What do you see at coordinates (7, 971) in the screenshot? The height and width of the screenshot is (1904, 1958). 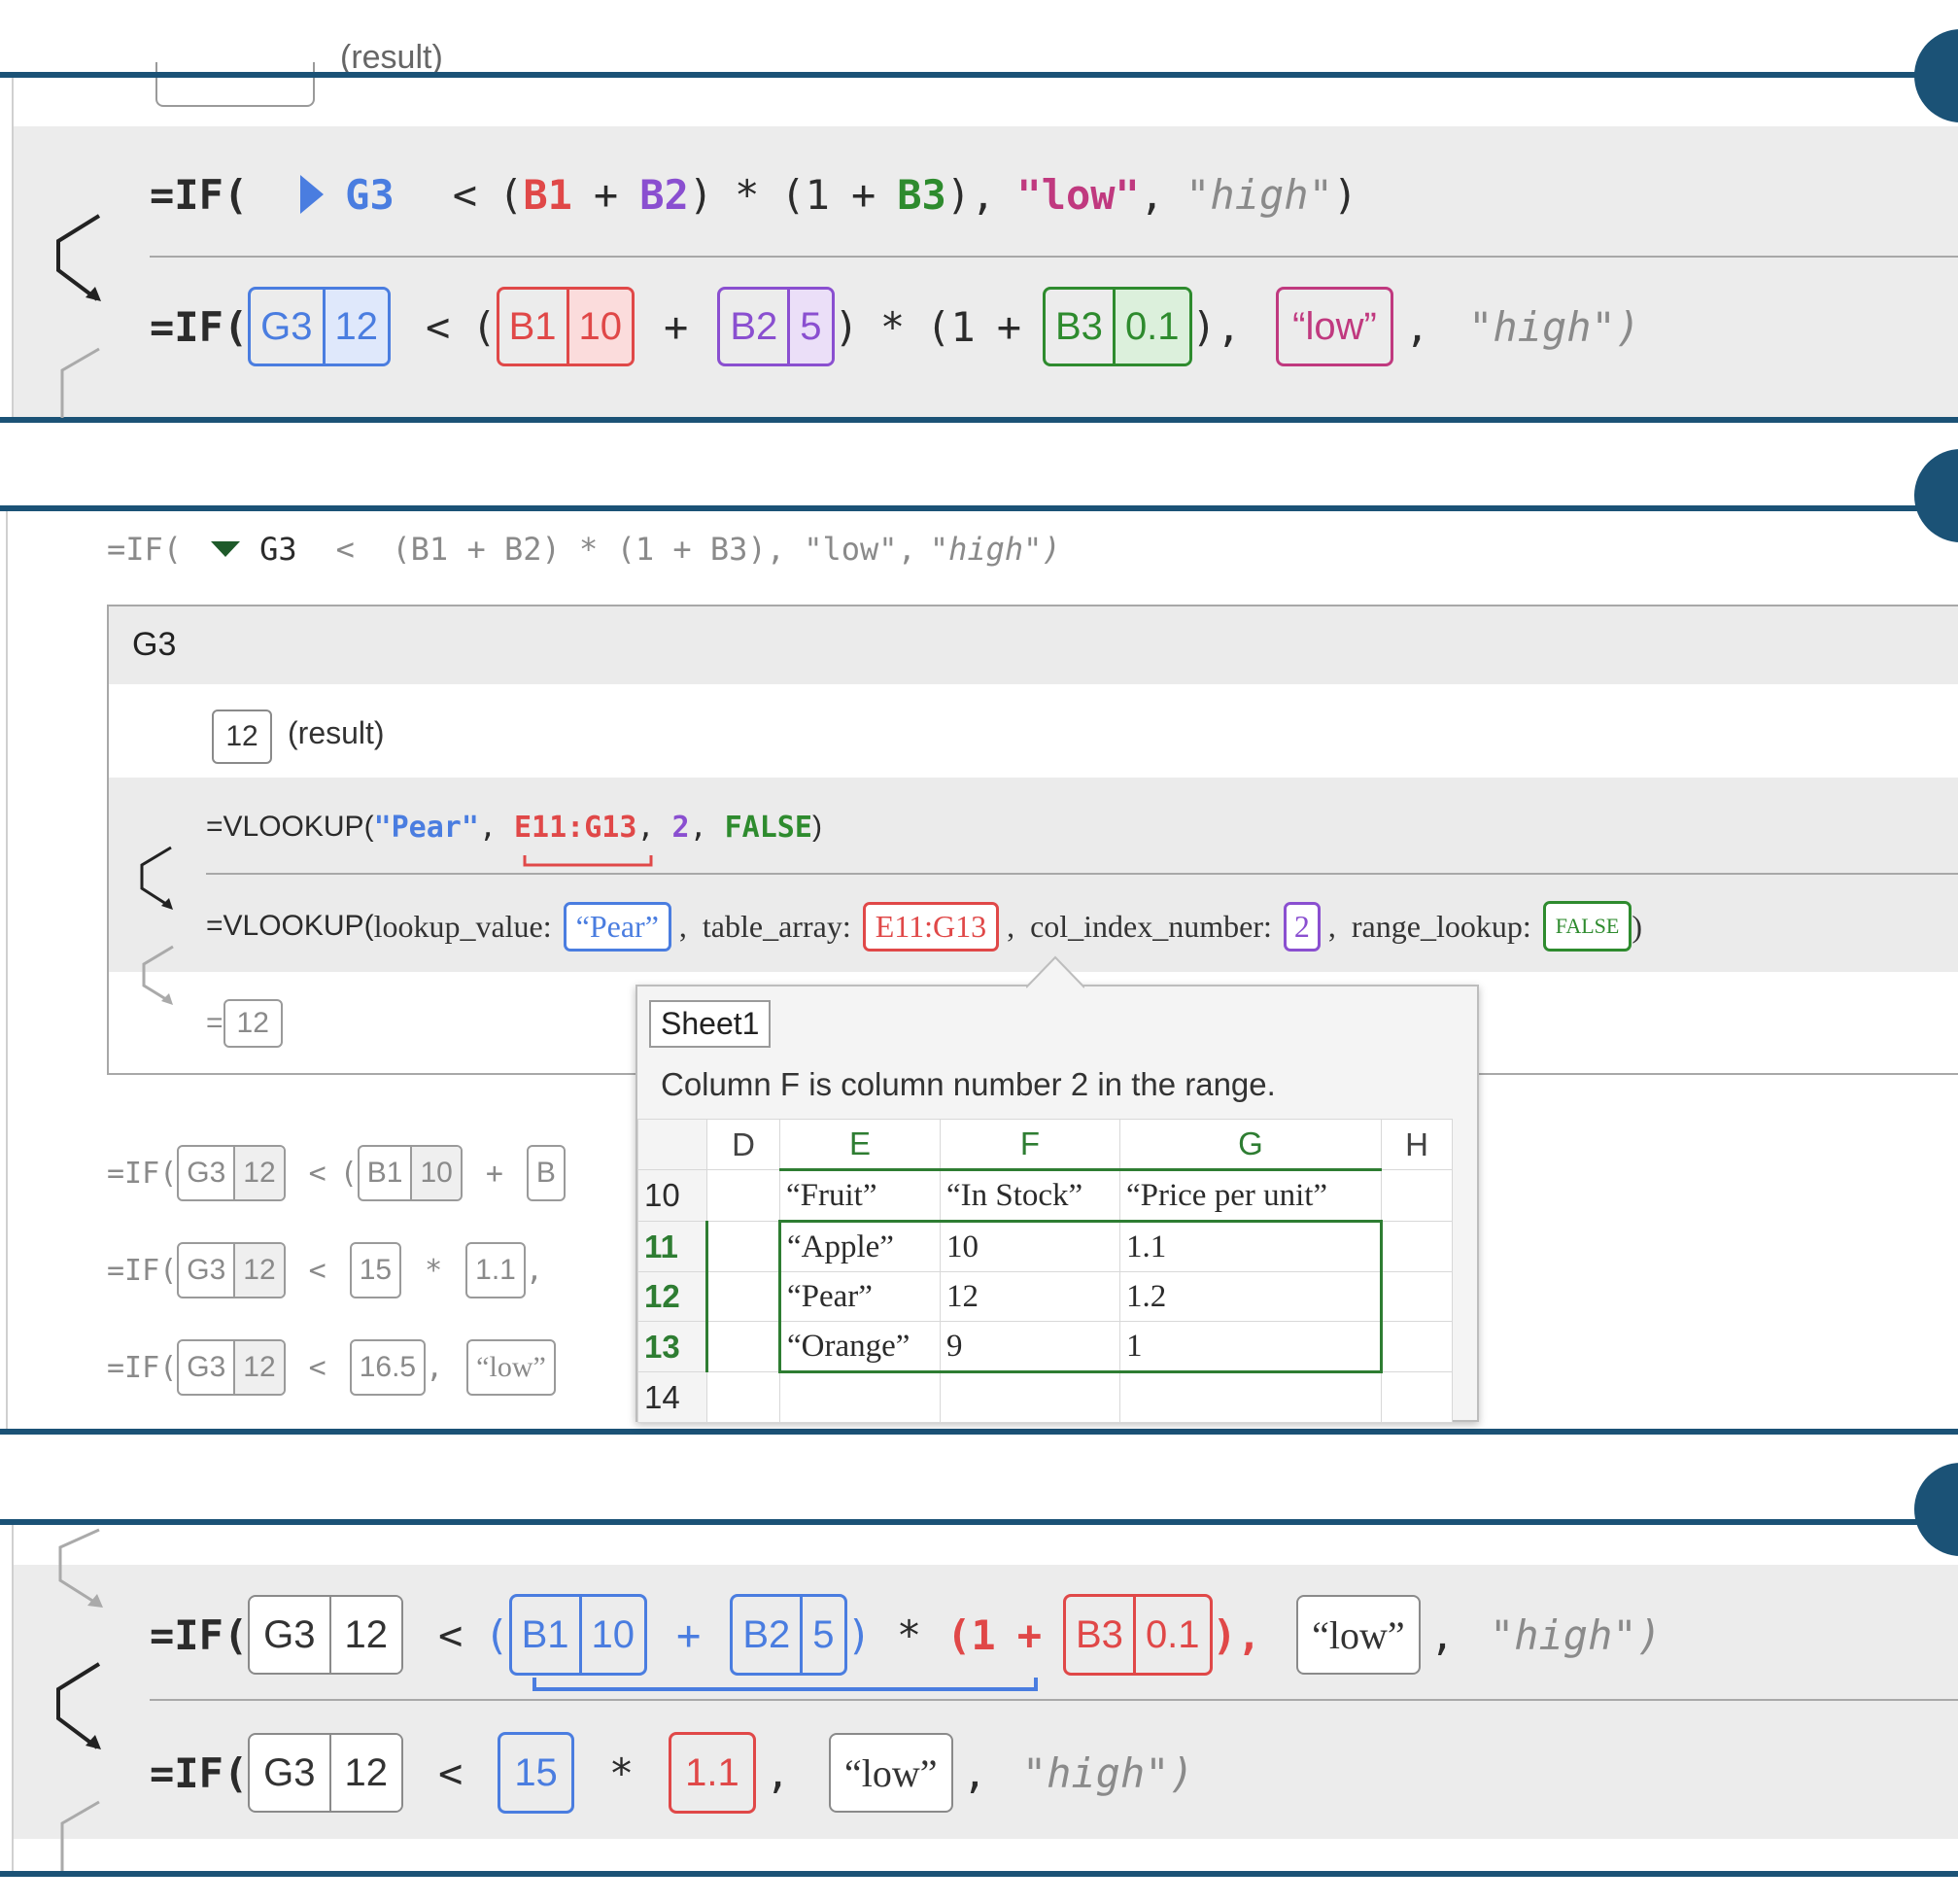 I see `panel2-left-rule` at bounding box center [7, 971].